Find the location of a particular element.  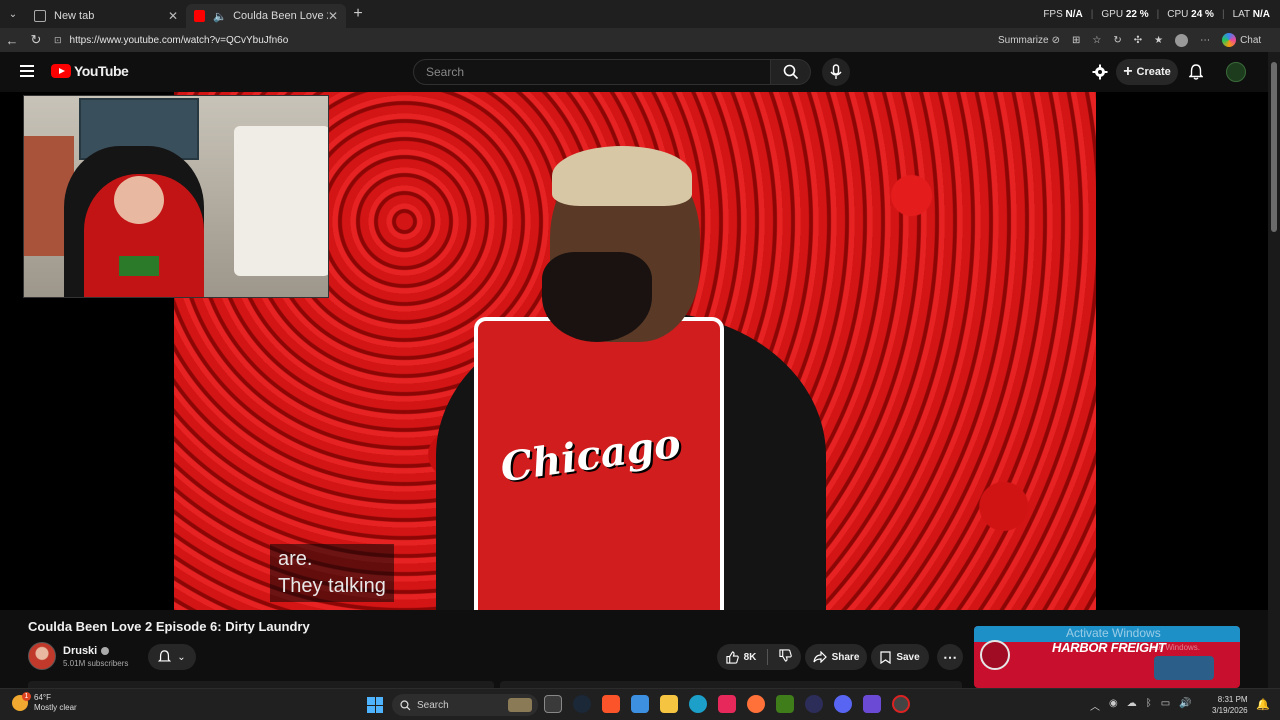

taskbar-search-label: Search is located at coordinates (433, 705).